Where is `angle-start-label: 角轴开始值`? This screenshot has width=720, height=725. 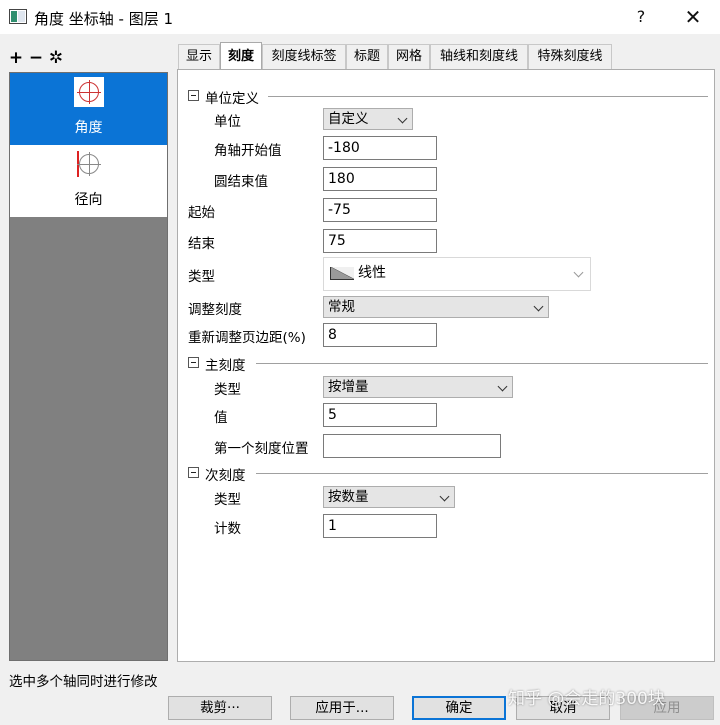 angle-start-label: 角轴开始值 is located at coordinates (248, 151).